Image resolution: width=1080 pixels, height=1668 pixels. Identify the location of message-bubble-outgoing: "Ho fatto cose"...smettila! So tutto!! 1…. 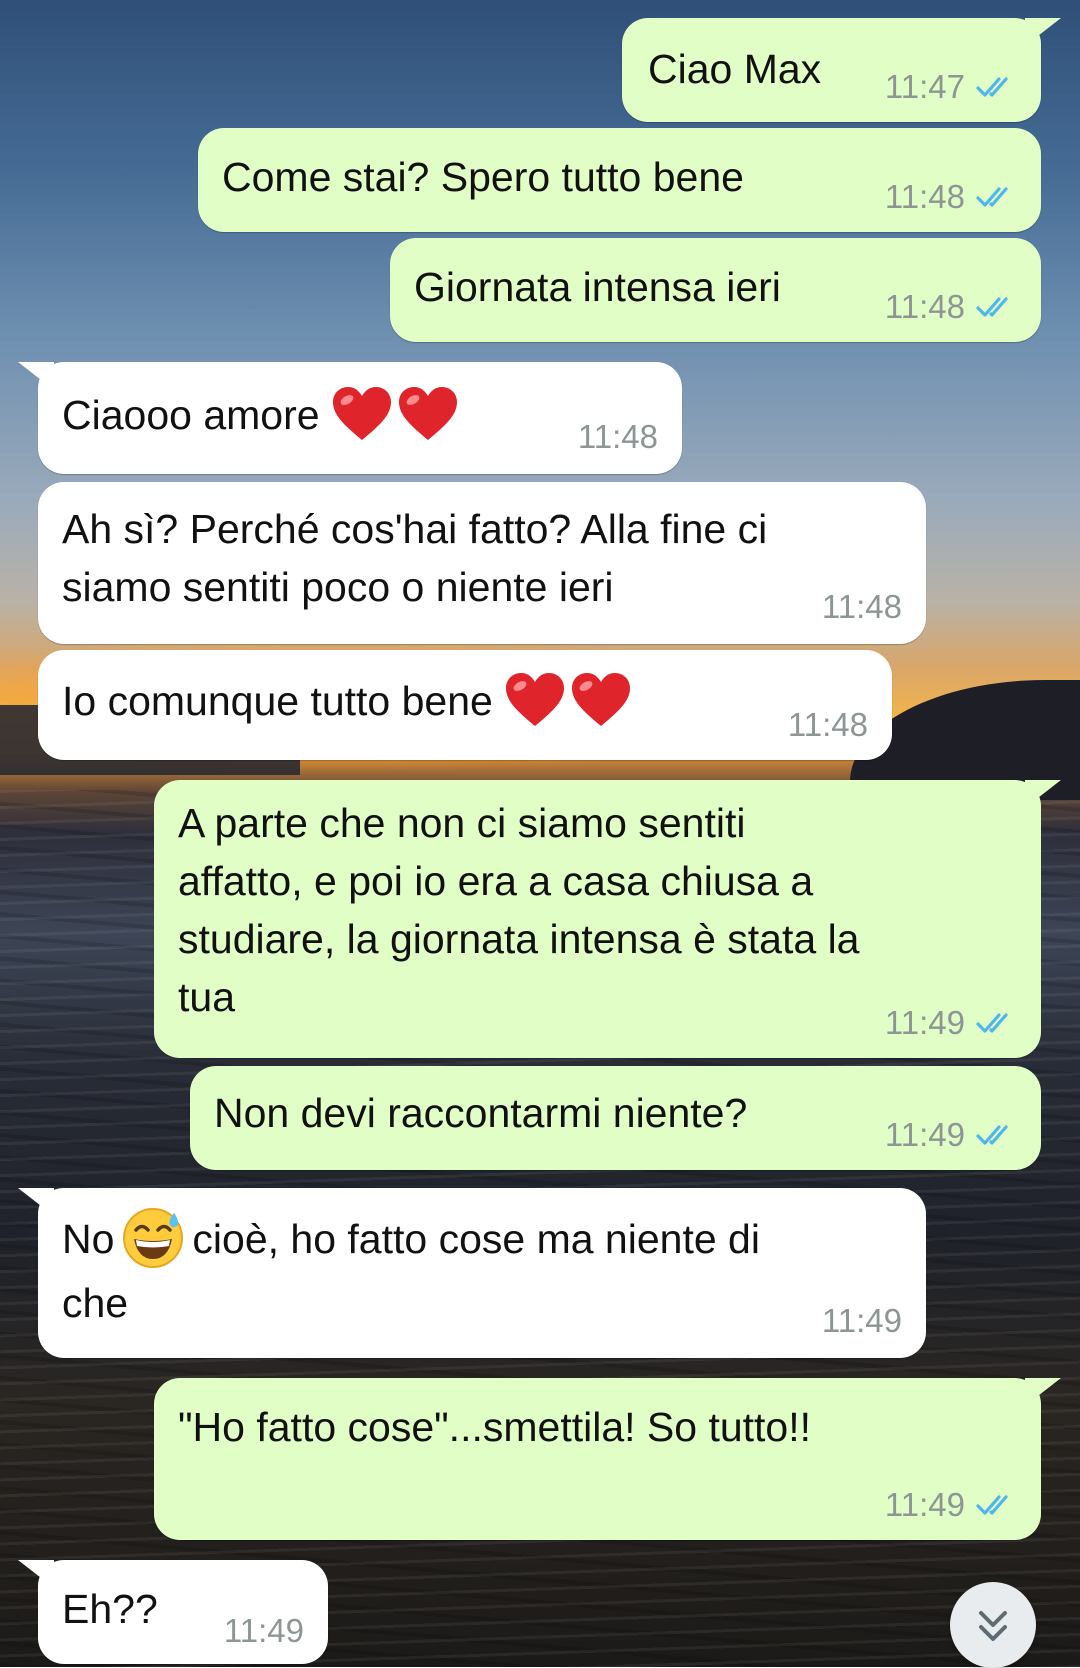
(607, 1459).